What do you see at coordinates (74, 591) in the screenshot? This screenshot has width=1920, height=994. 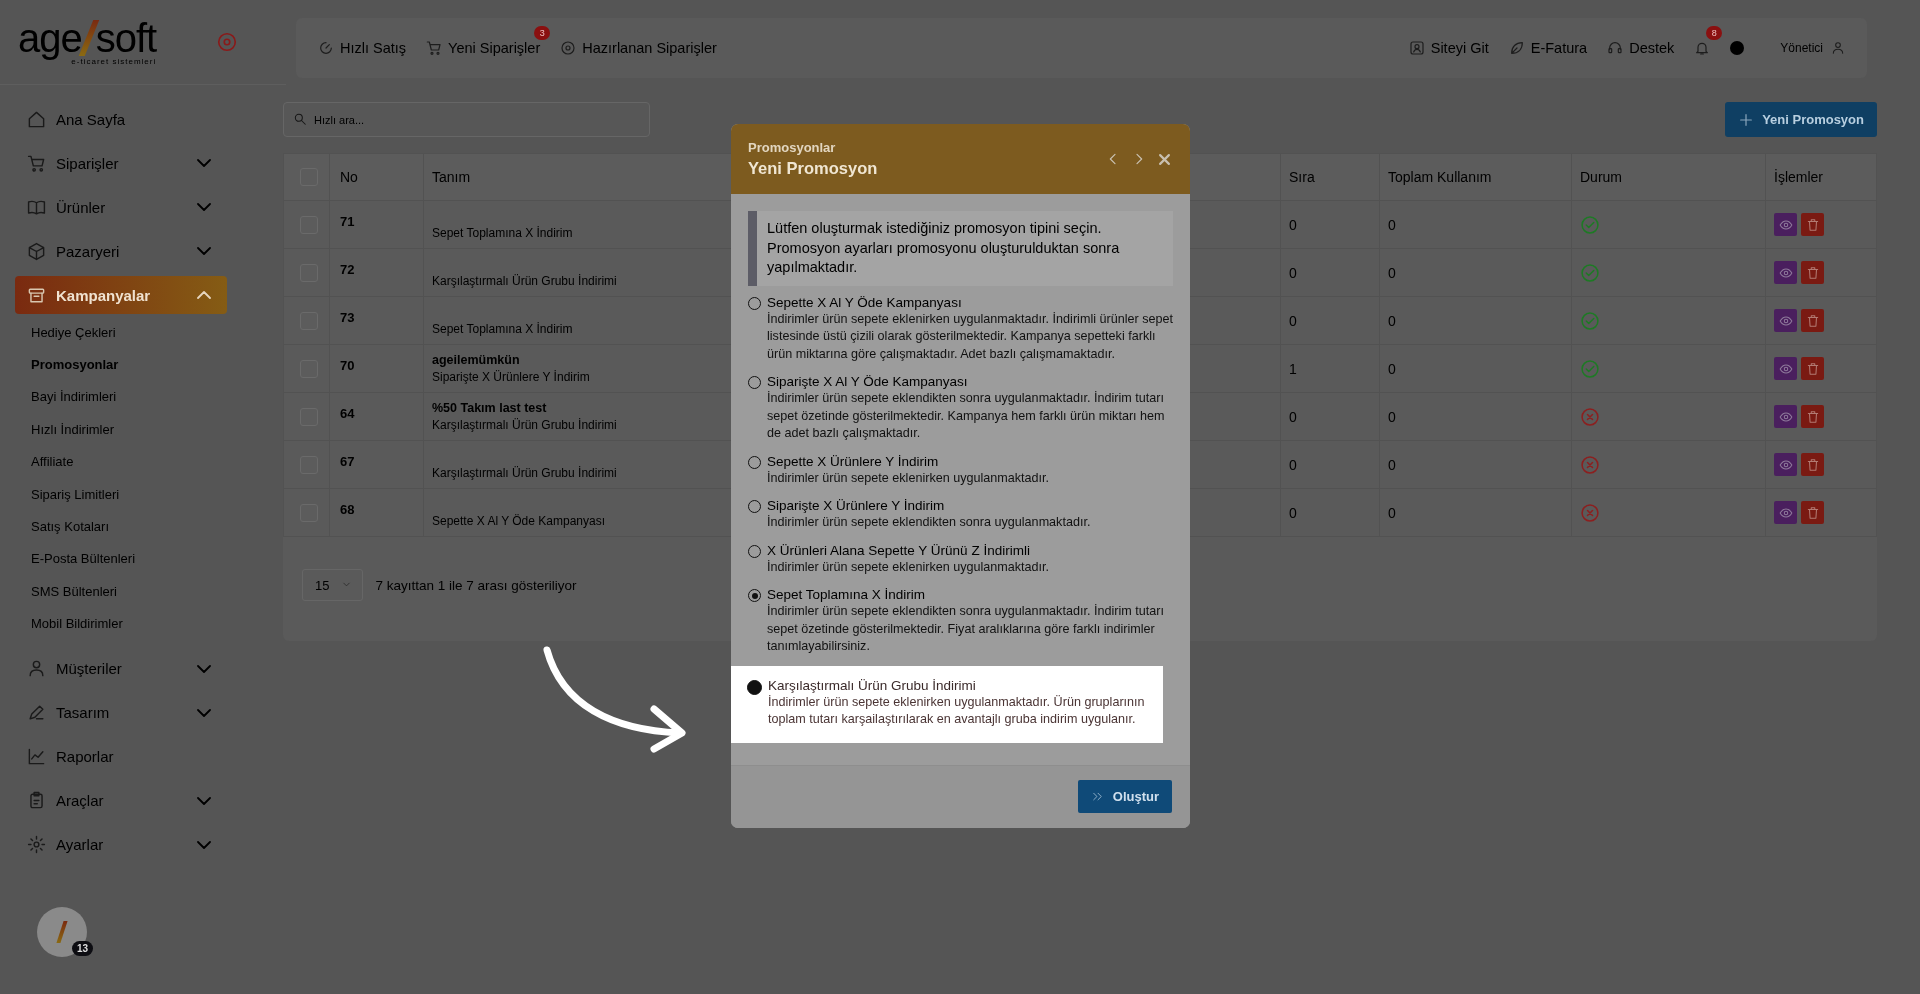 I see `submenu-item: SMS Bültenleri` at bounding box center [74, 591].